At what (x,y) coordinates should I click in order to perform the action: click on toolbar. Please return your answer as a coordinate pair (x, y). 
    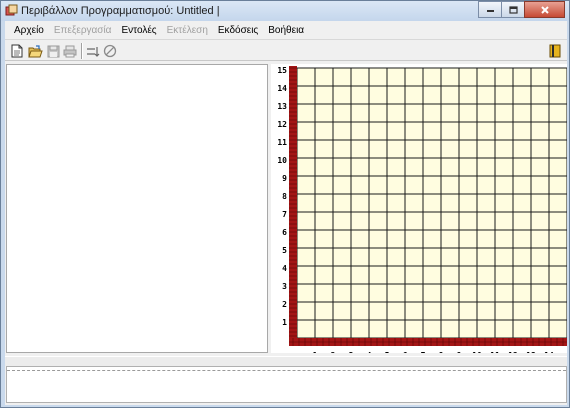
    Looking at the image, I should click on (286, 50).